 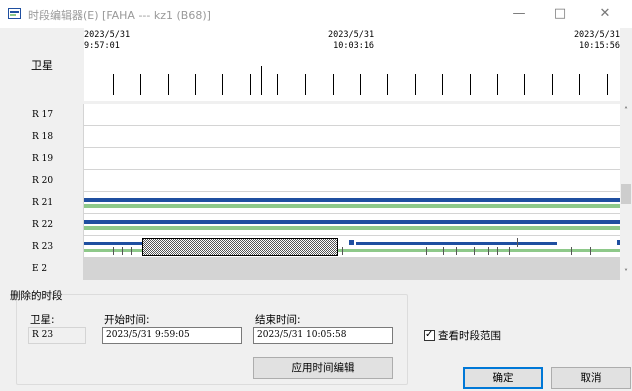 What do you see at coordinates (42, 269) in the screenshot?
I see `satellite-row-label: E 2` at bounding box center [42, 269].